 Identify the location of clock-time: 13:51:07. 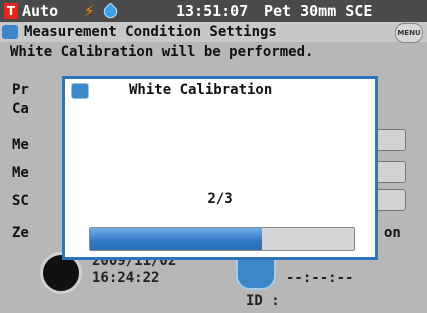
(212, 11).